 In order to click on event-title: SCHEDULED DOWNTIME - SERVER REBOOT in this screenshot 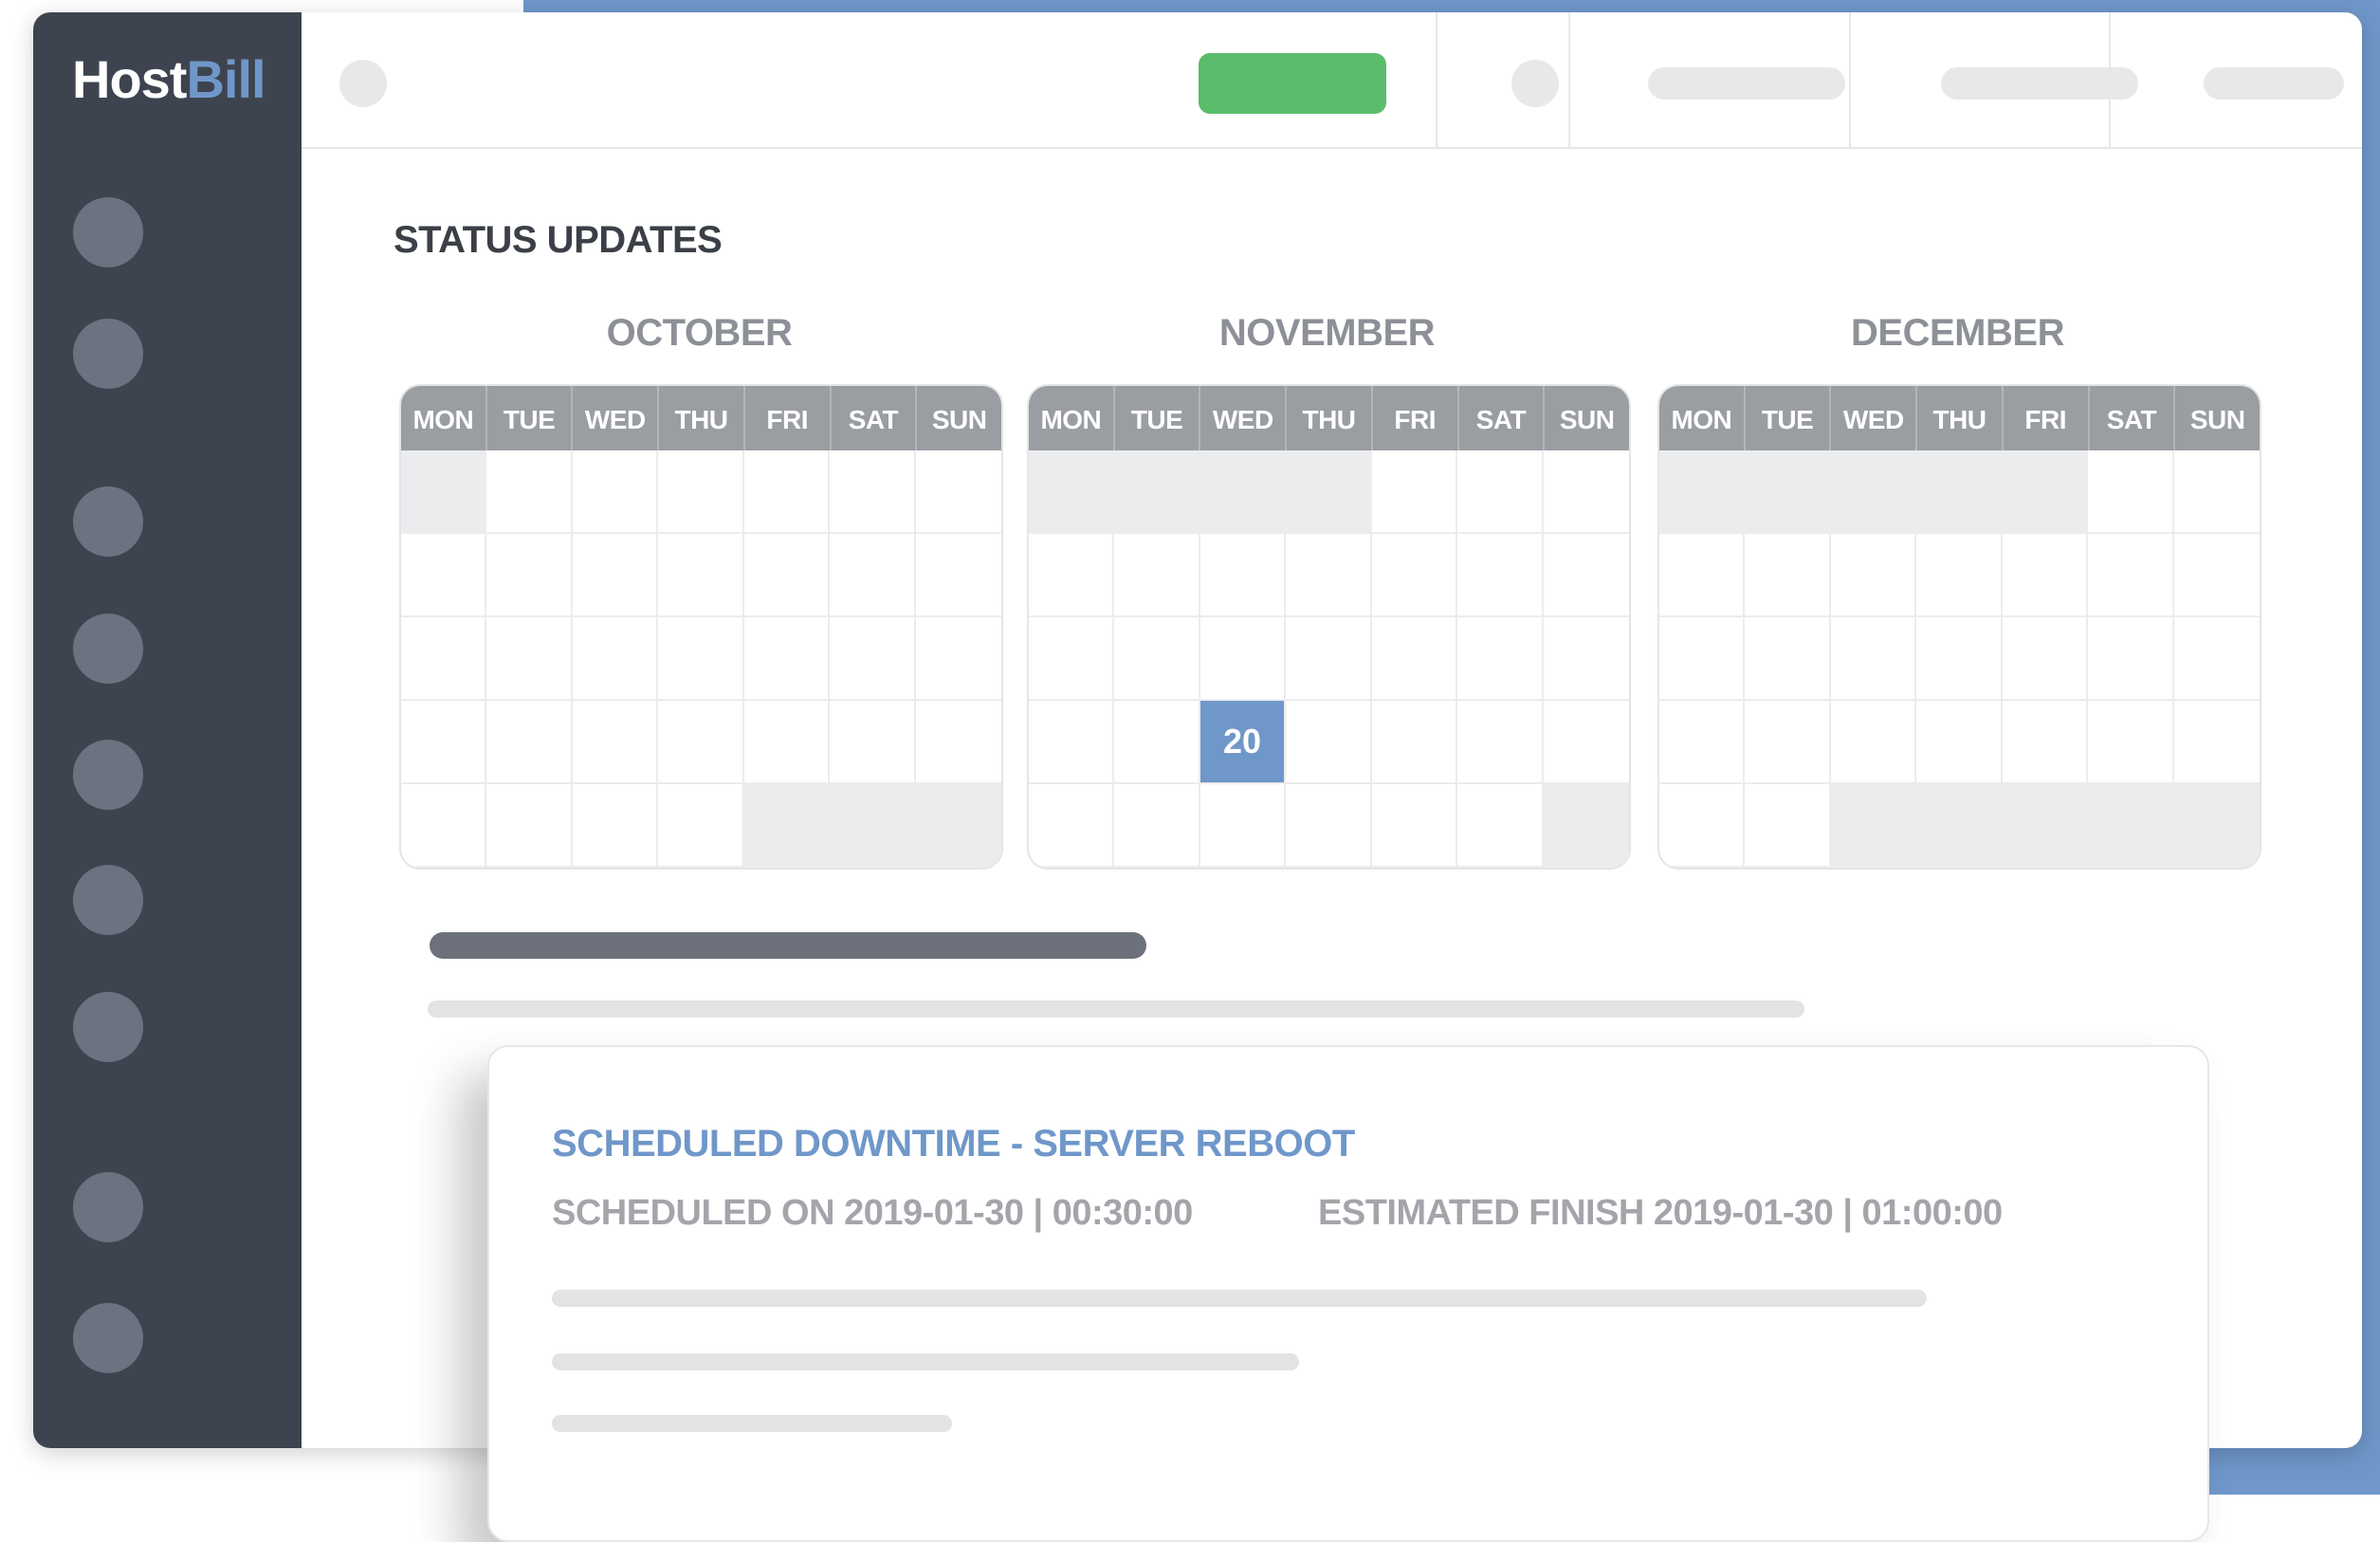, I will do `click(954, 1145)`.